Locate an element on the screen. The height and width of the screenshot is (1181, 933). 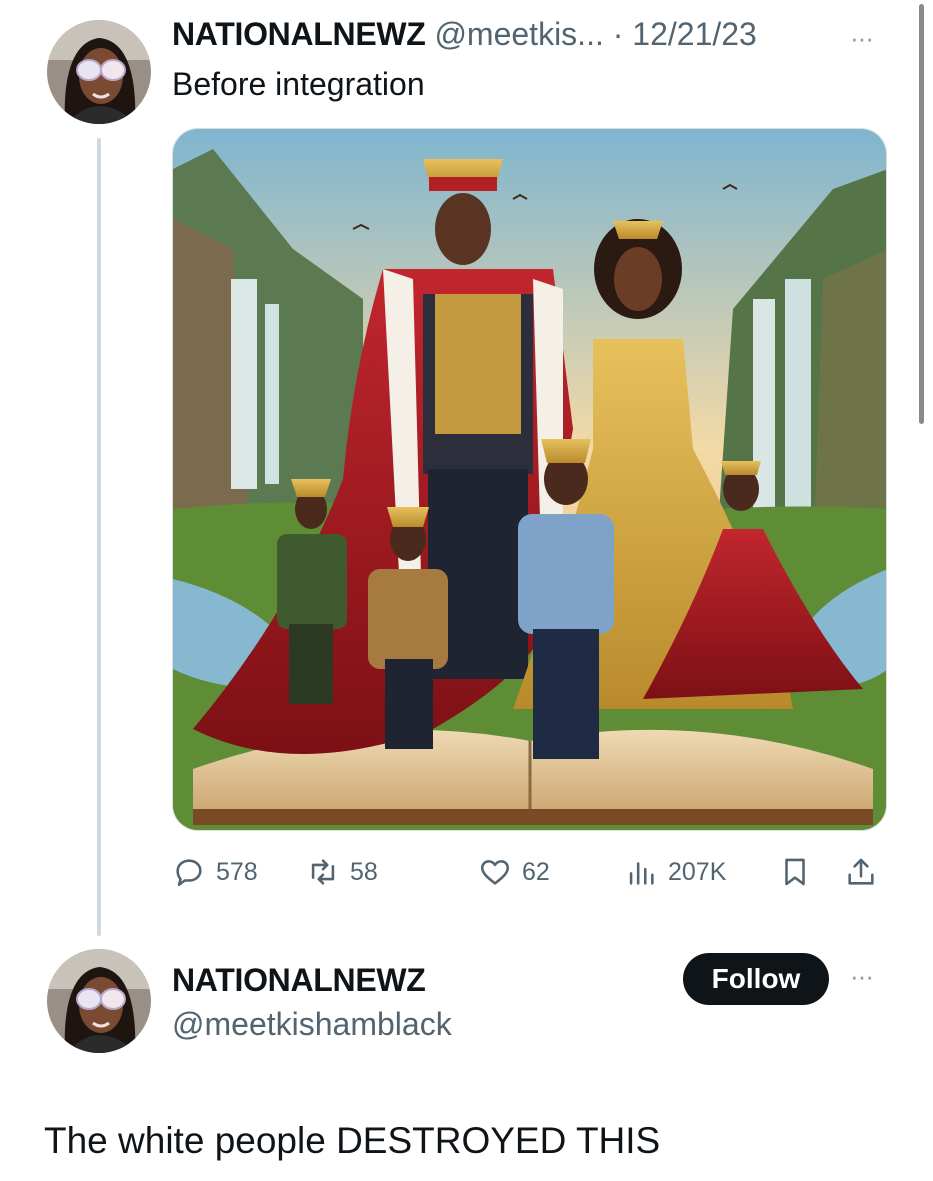
views-count: 207K is located at coordinates (697, 871).